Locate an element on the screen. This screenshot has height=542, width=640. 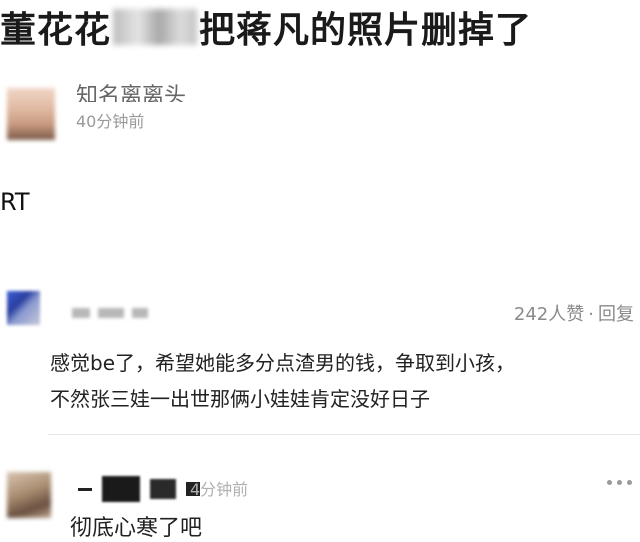
comment-text-line: 感觉be了，希望她能多分点渣男的钱，争取到小孩， is located at coordinates (282, 363).